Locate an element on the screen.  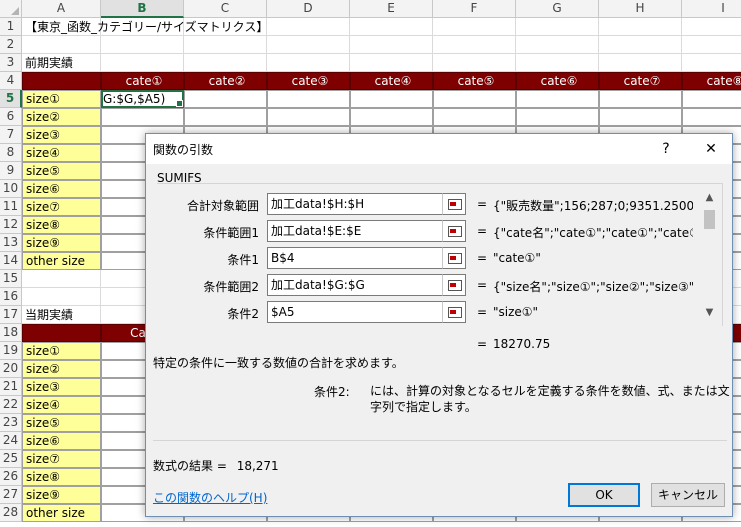
row-header-12: 12 is located at coordinates (11, 225).